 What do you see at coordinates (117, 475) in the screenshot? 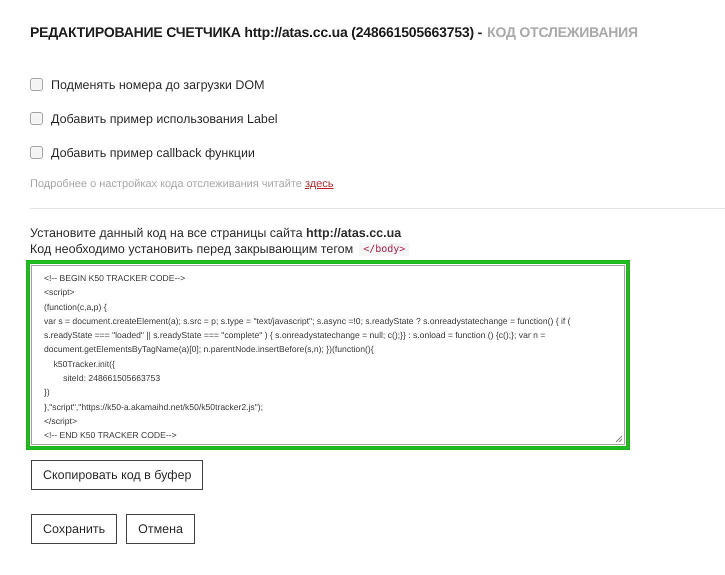
I see `copy-button: Скопировать код в буфер` at bounding box center [117, 475].